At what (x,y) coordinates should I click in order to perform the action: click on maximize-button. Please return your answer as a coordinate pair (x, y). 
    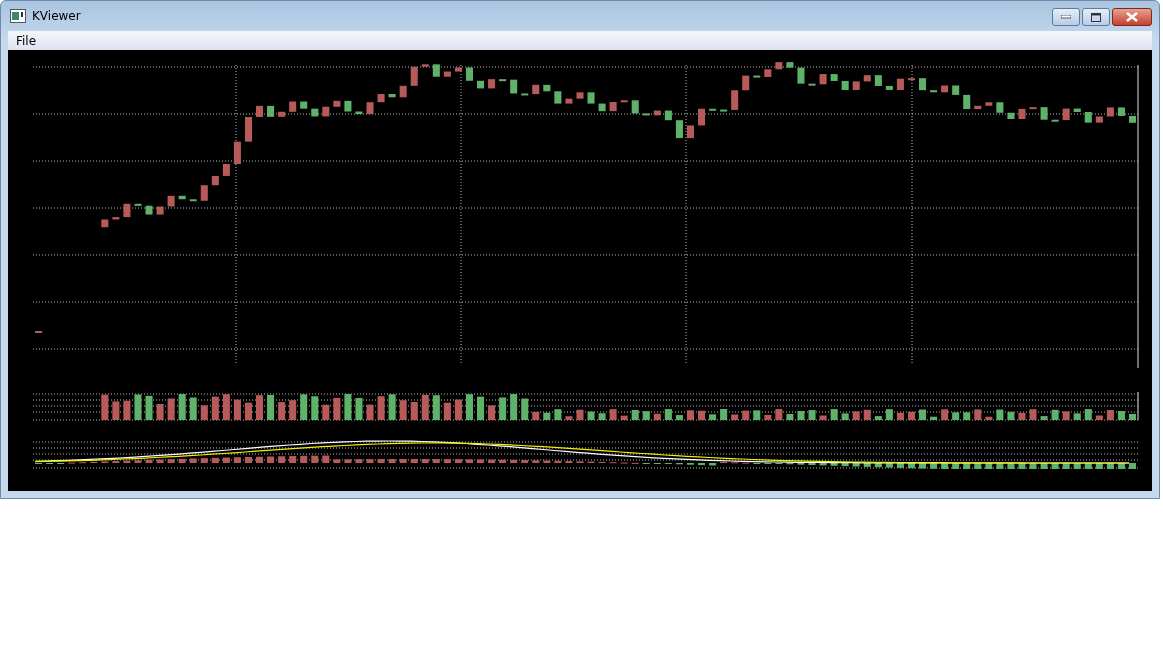
    Looking at the image, I should click on (1096, 17).